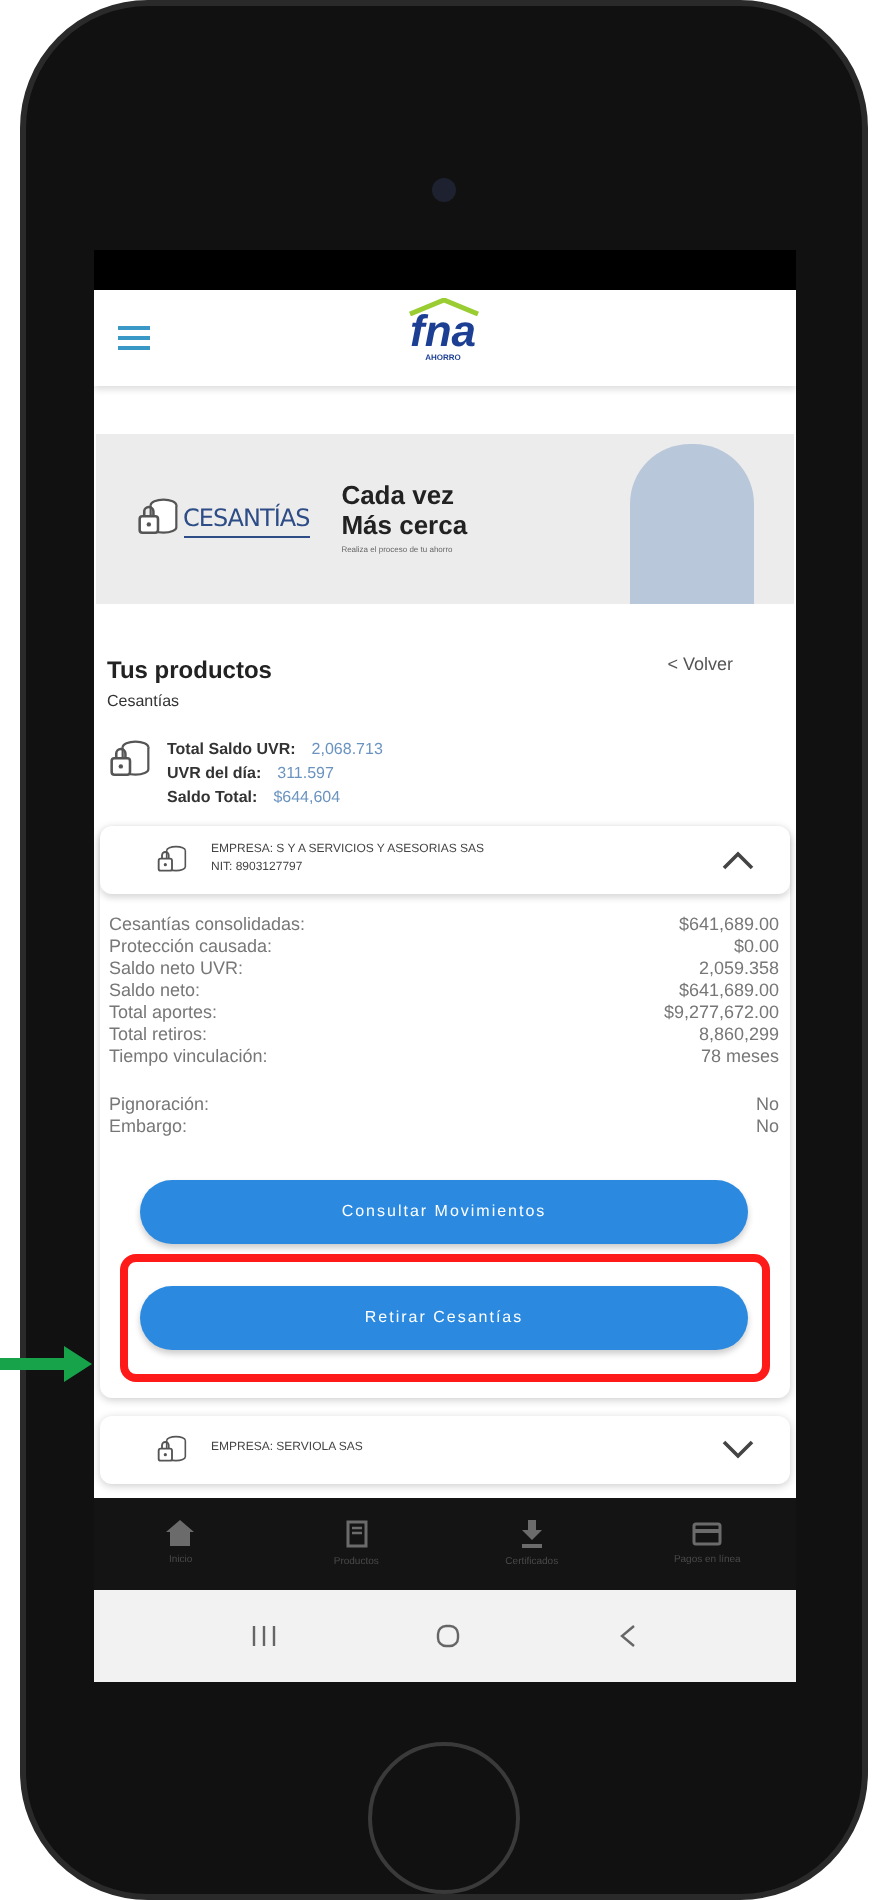  What do you see at coordinates (738, 1034) in the screenshot?
I see `detail-value: 8,860,299` at bounding box center [738, 1034].